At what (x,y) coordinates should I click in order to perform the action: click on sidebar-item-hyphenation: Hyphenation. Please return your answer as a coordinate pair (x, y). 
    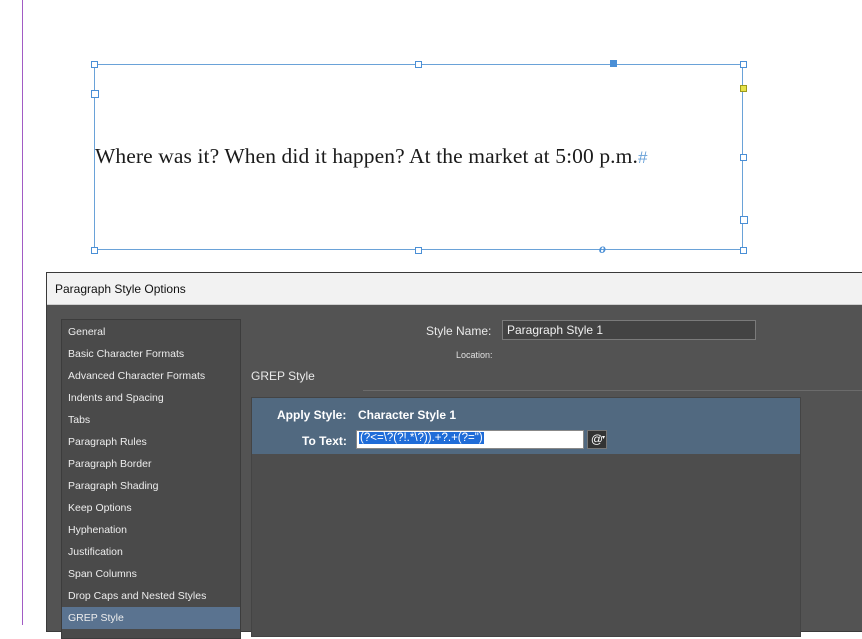
    Looking at the image, I should click on (151, 530).